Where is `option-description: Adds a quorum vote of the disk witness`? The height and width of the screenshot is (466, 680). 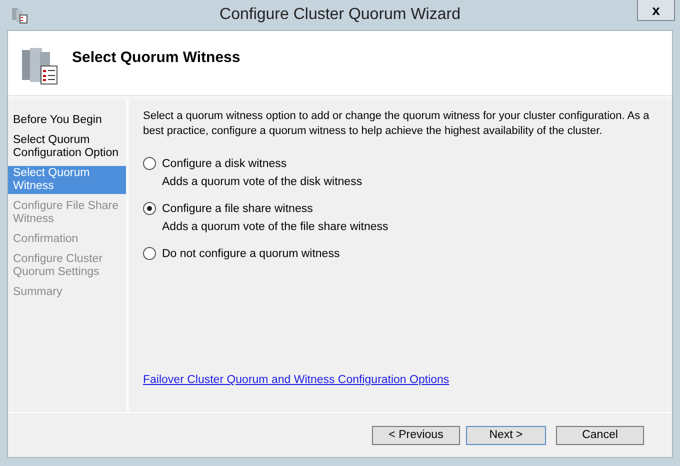 option-description: Adds a quorum vote of the disk witness is located at coordinates (263, 182).